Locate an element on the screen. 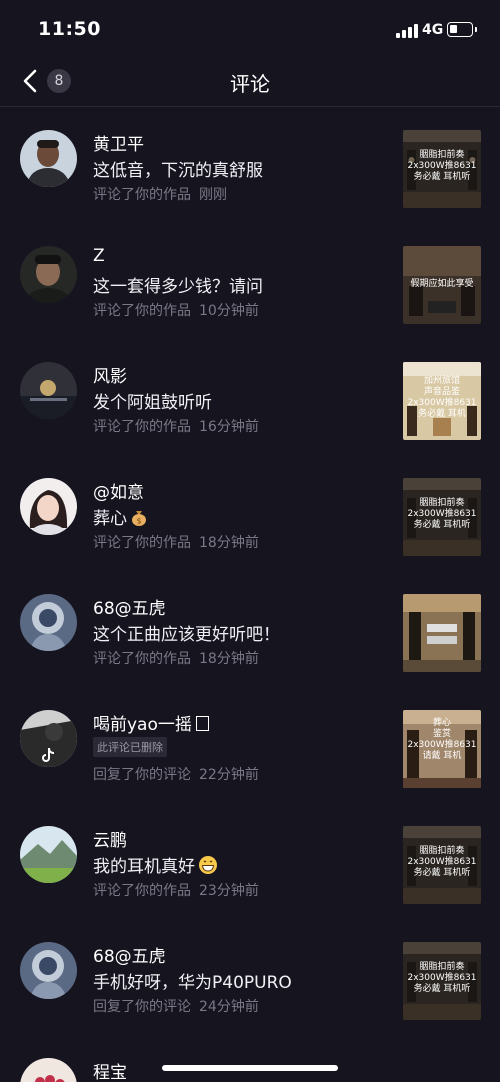 The image size is (500, 1082). square-icon is located at coordinates (202, 723).